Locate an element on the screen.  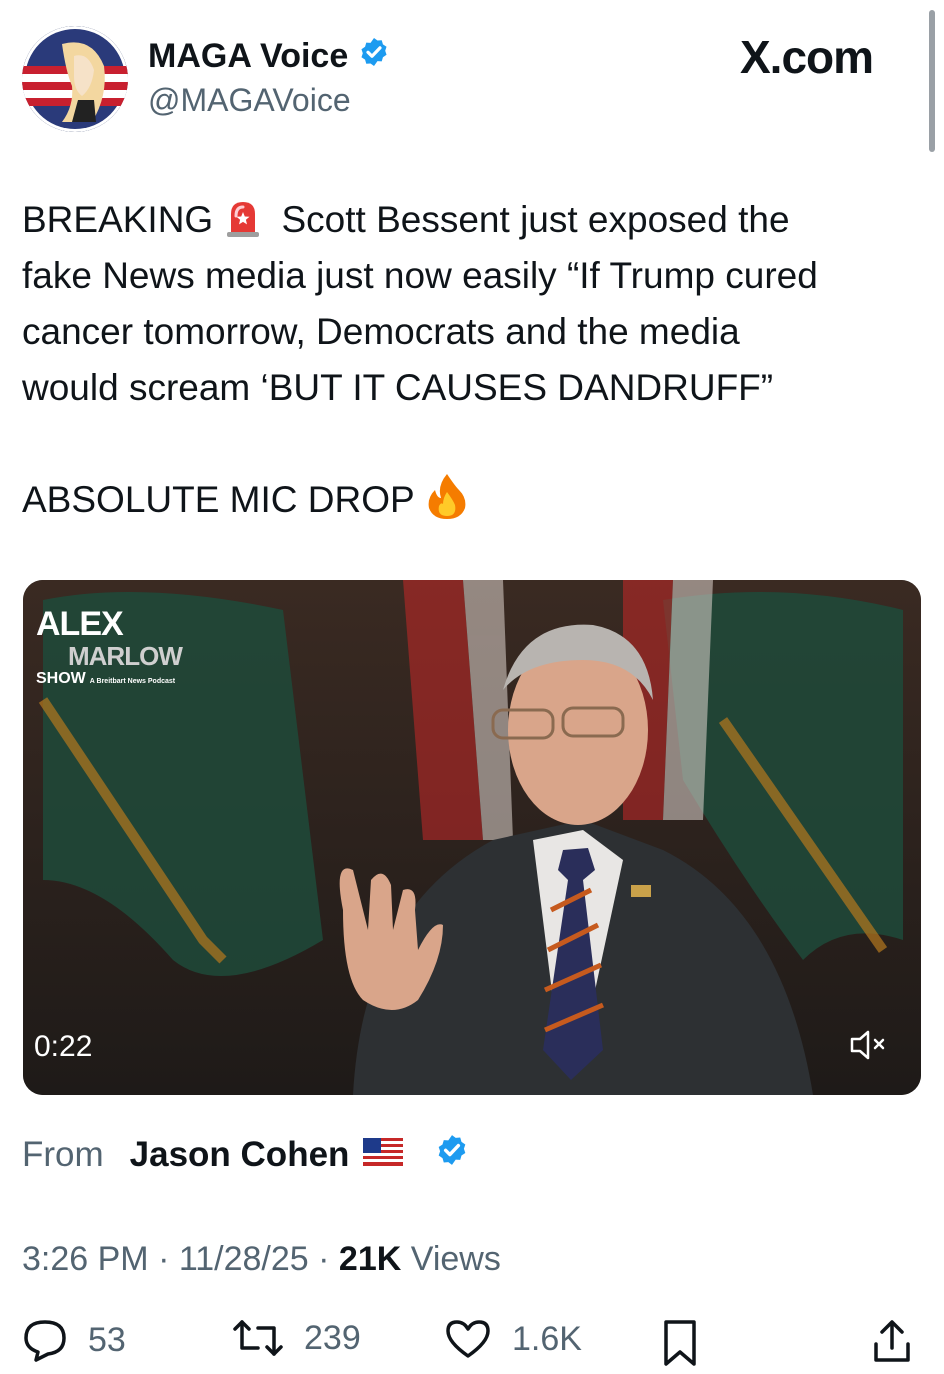
bookmark-icon is located at coordinates (680, 1343).